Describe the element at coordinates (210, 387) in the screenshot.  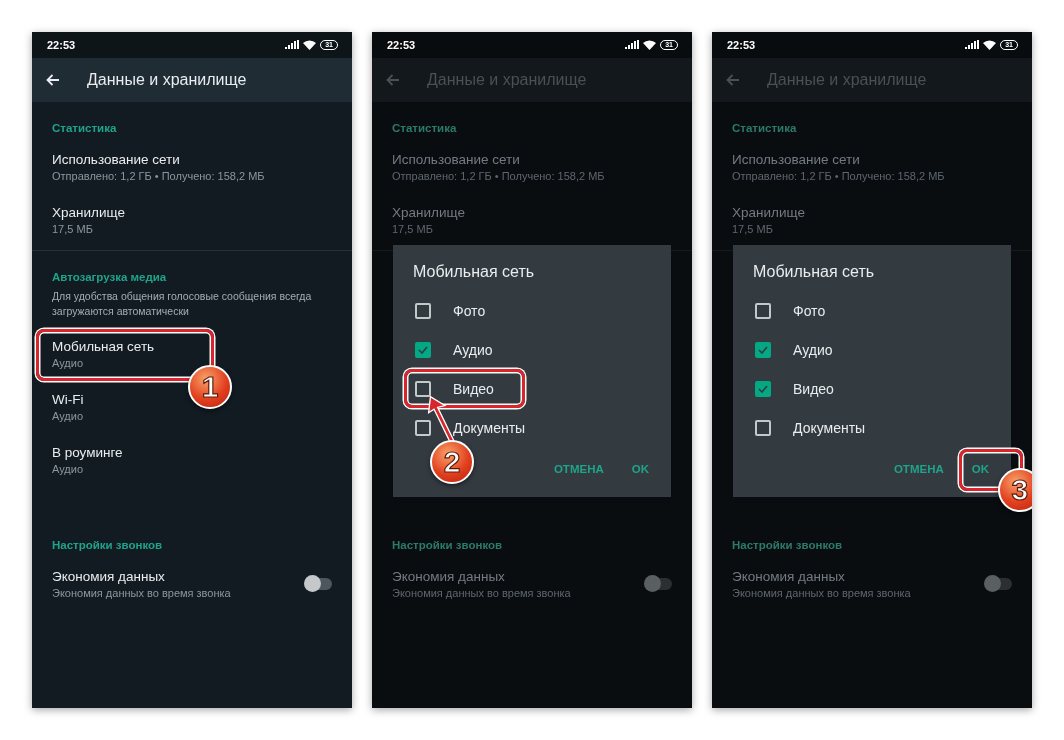
I see `callout-badge: 1` at that location.